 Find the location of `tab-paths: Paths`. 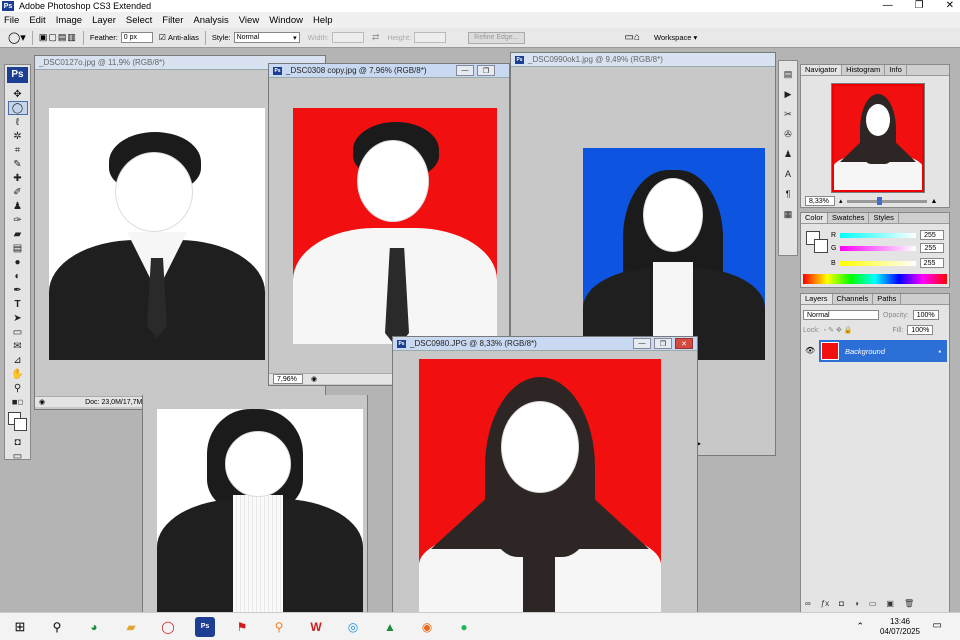

tab-paths: Paths is located at coordinates (887, 299).